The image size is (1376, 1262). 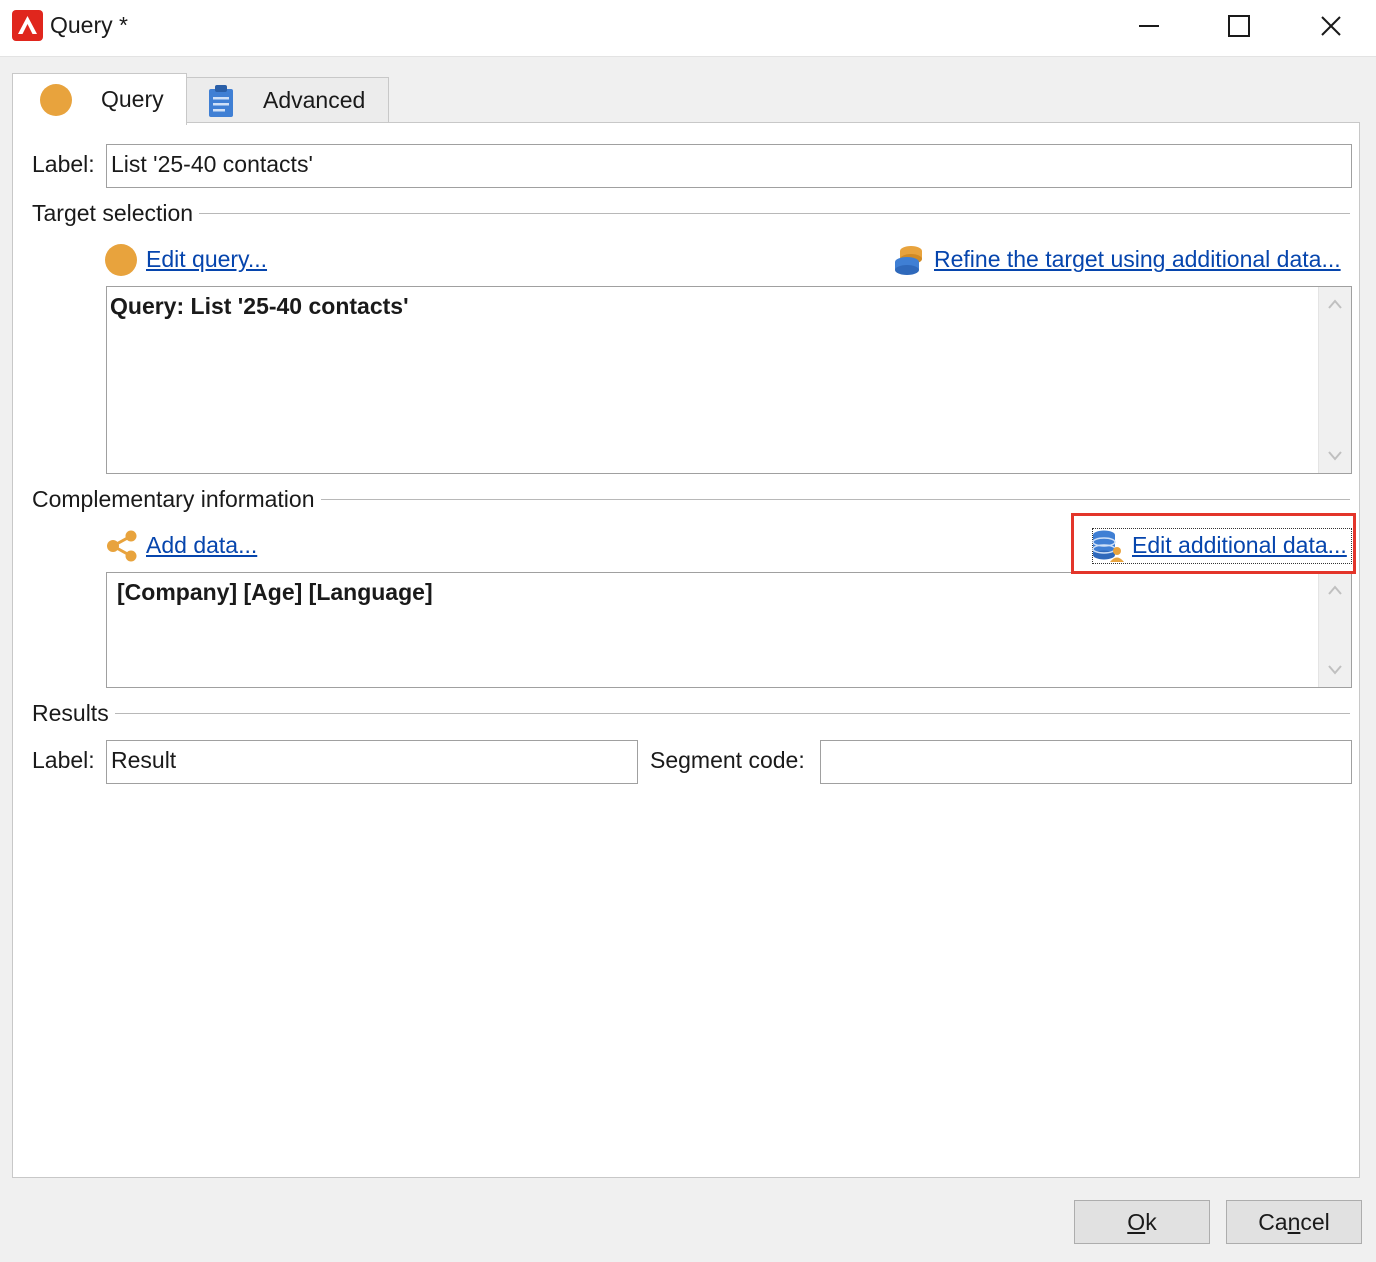 I want to click on complementary-title: Complementary information, so click(x=173, y=499).